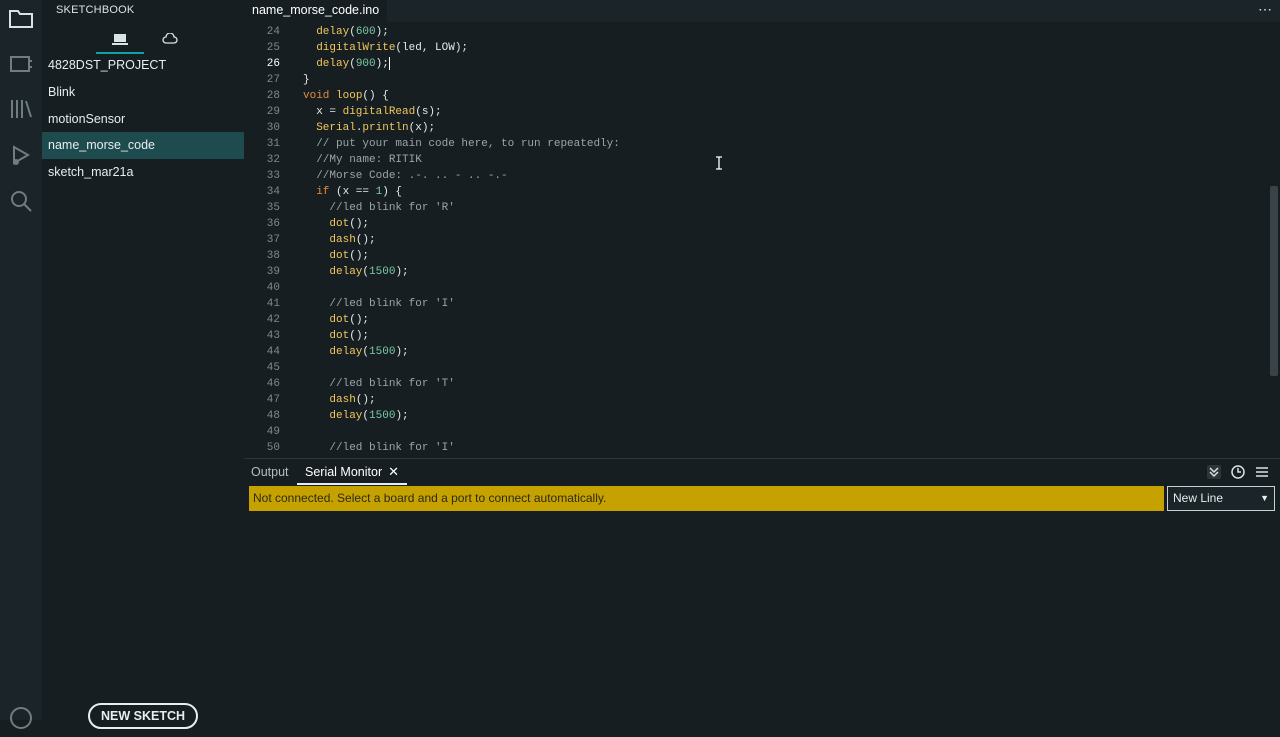 This screenshot has width=1280, height=737. What do you see at coordinates (754, 208) in the screenshot?
I see `code-line: 35 //led blink for 'R'` at bounding box center [754, 208].